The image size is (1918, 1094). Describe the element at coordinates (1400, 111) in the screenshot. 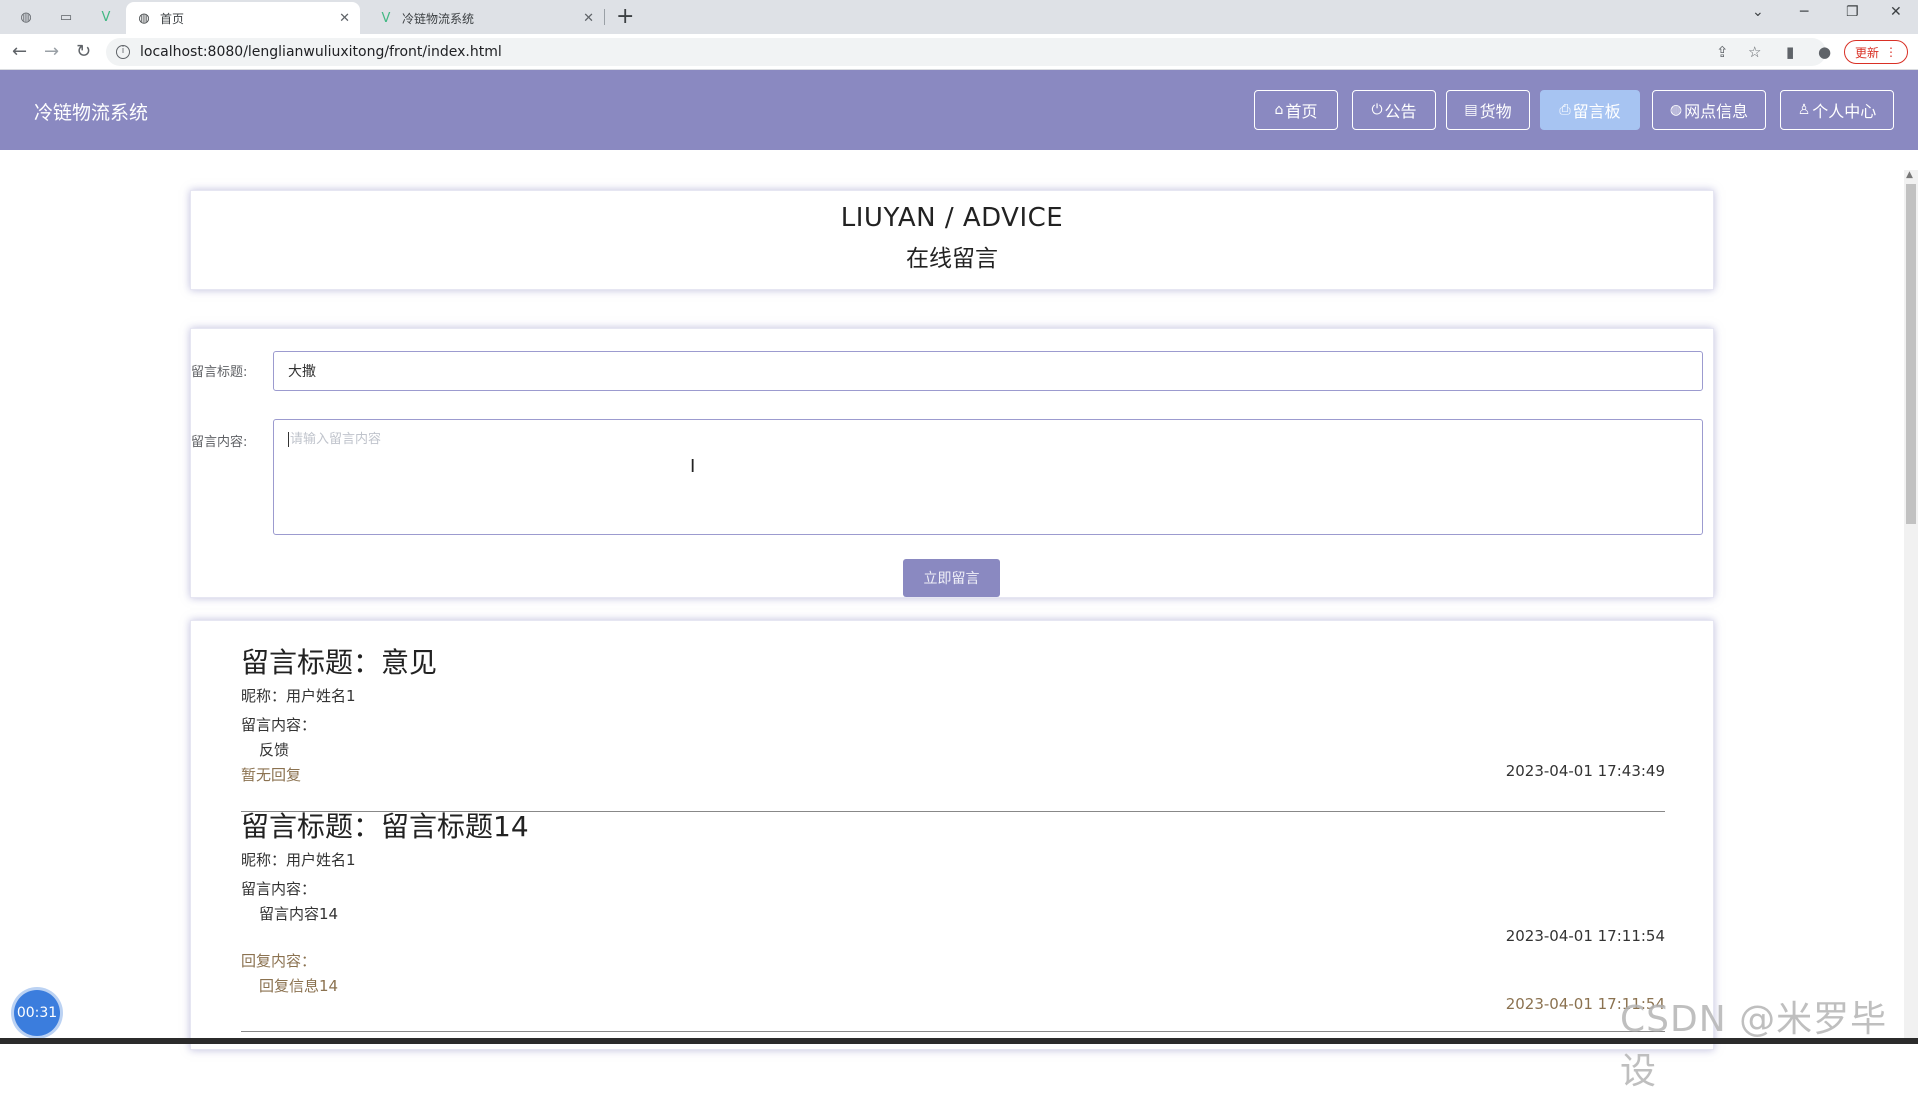

I see `nav-label: 公告` at that location.